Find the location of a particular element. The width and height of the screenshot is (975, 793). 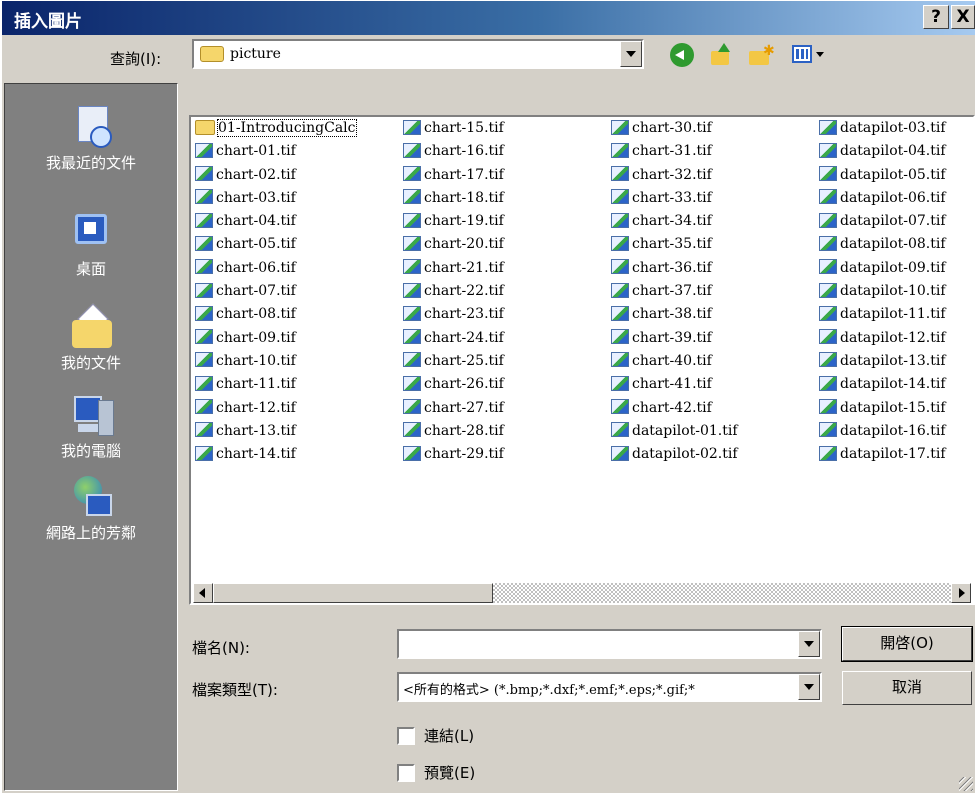

file-item: chart-03.tif is located at coordinates (275, 198).